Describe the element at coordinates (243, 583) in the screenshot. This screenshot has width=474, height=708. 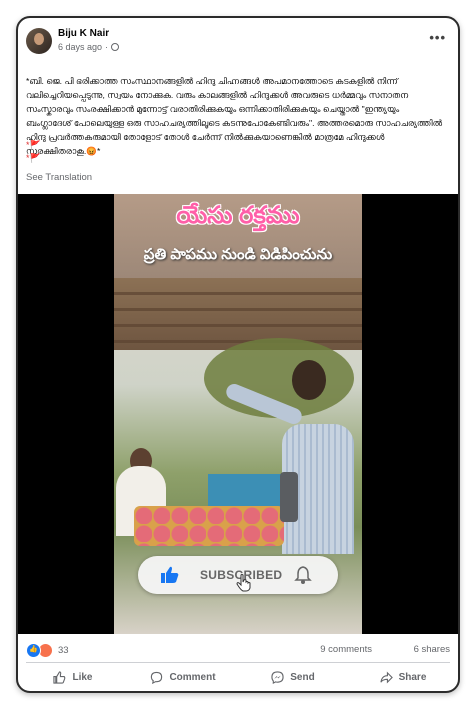
I see `hand-cursor-icon` at that location.